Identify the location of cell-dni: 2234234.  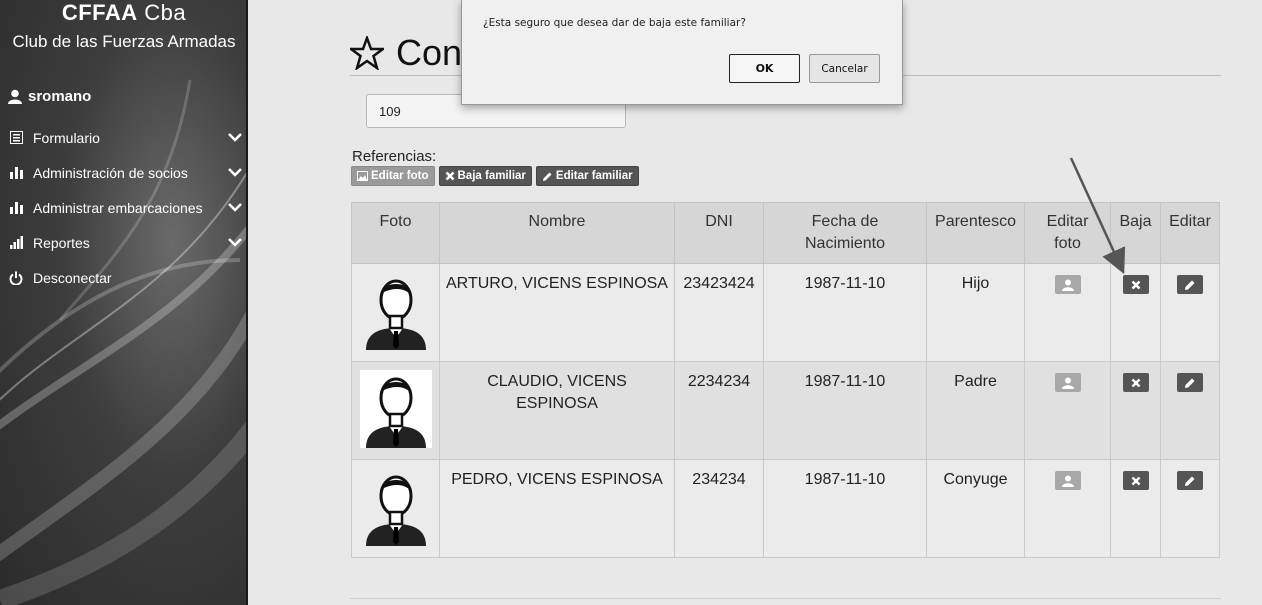
(719, 410).